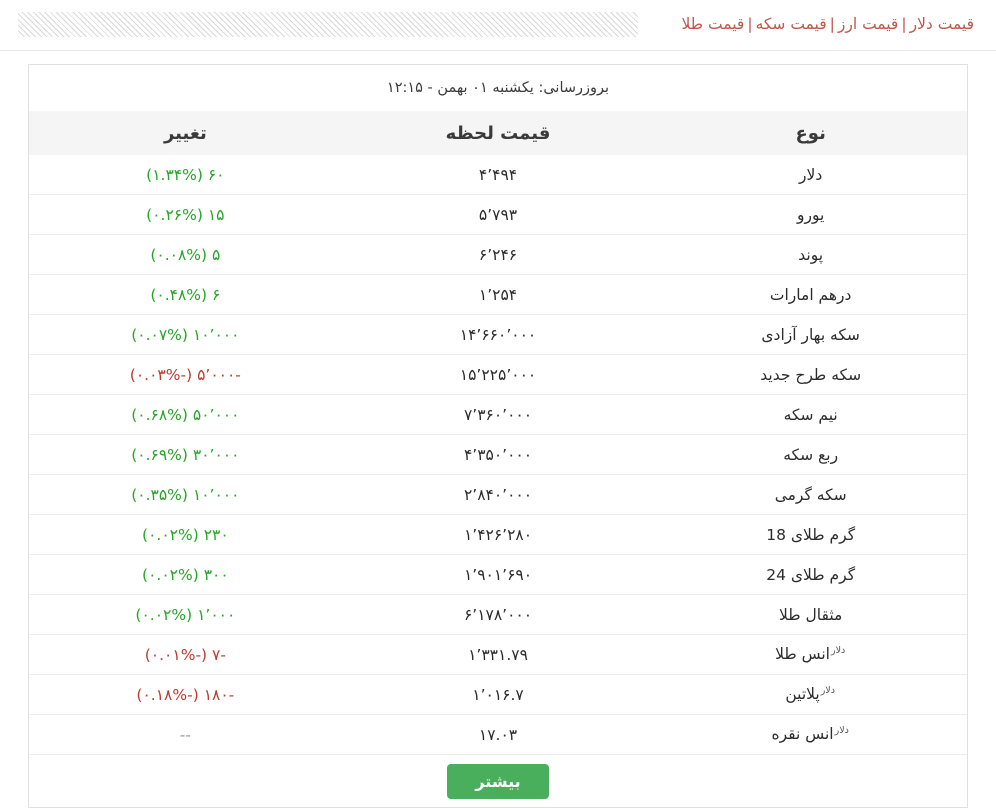 This screenshot has height=808, width=996. I want to click on table-row: سکه طرح جدید ۱۵٬۲۲۵٬۰۰۰ -۵٬۰۰۰ (-۰.۰۳%), so click(498, 374).